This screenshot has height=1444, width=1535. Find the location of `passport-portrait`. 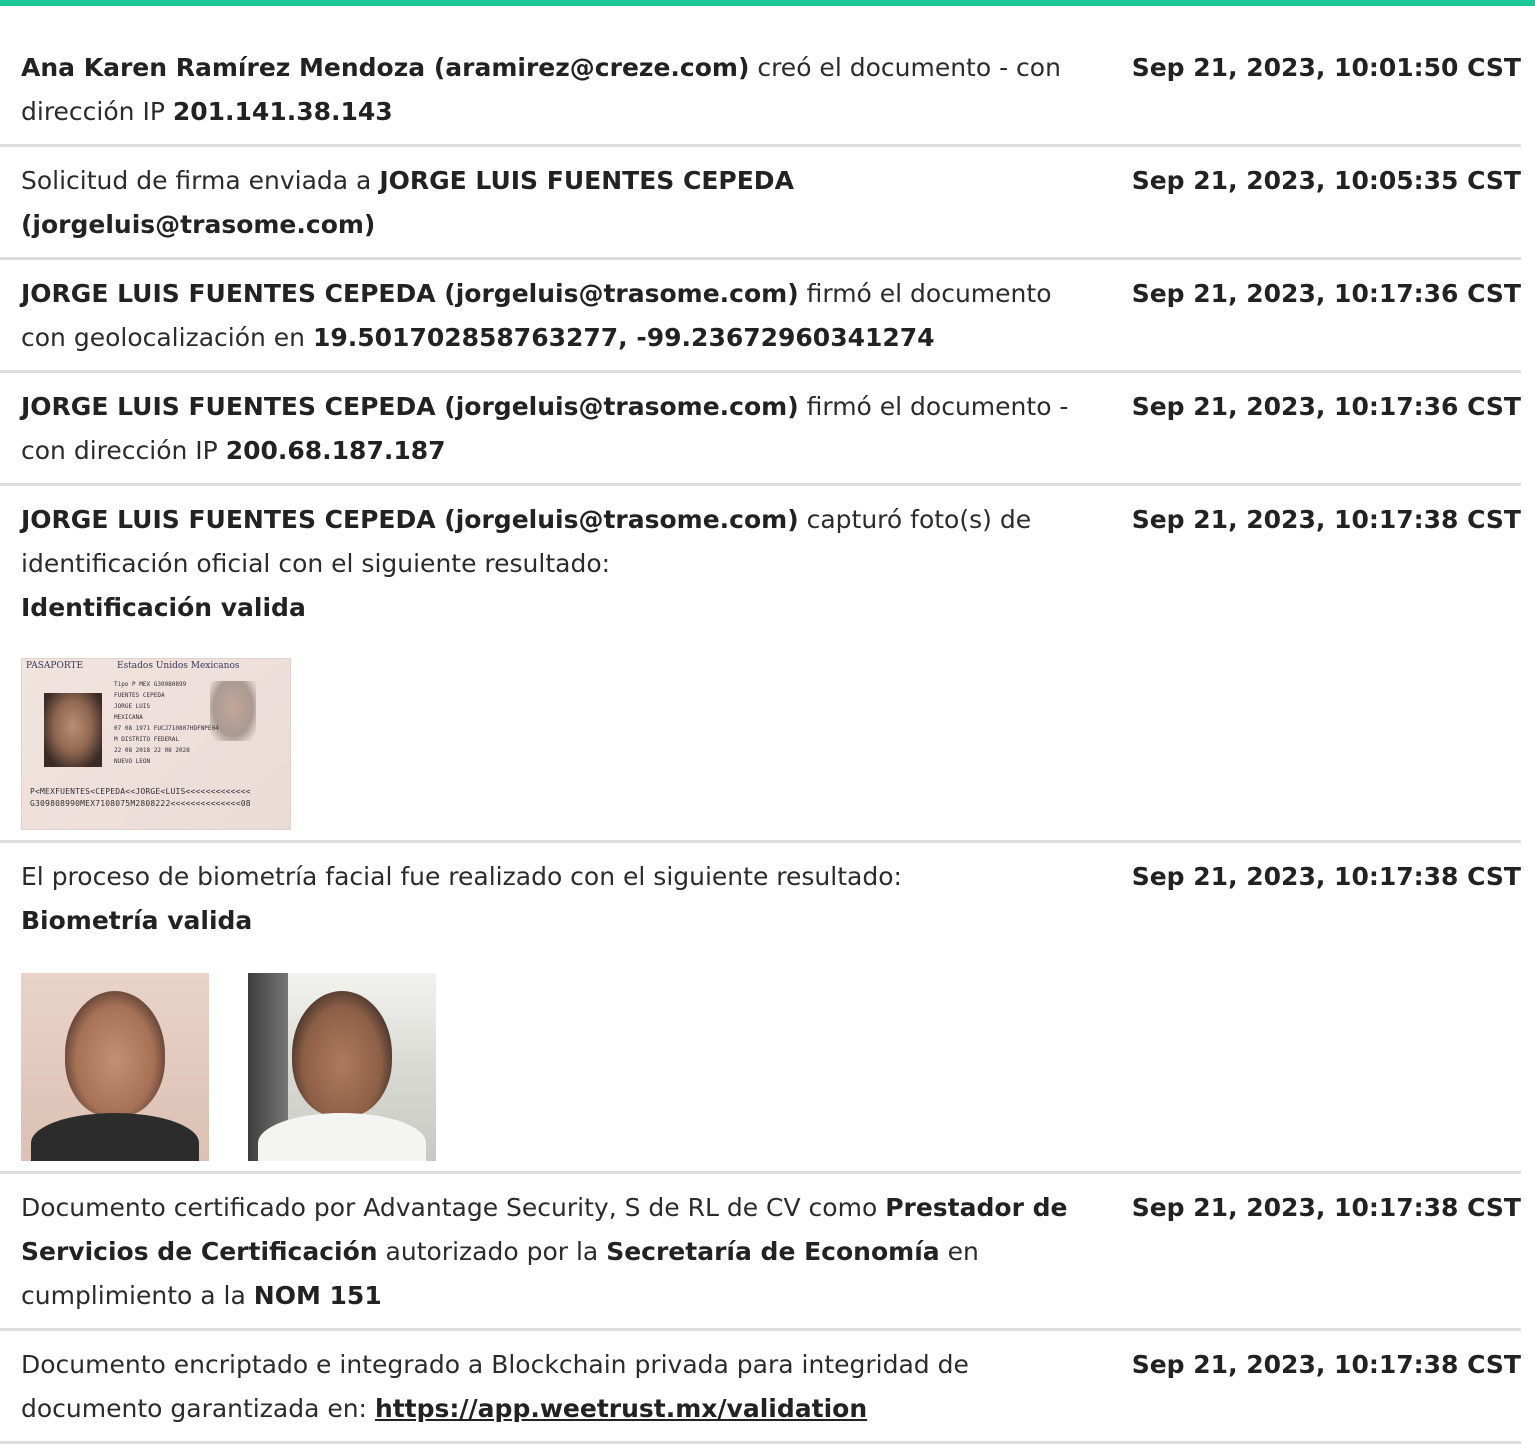

passport-portrait is located at coordinates (73, 730).